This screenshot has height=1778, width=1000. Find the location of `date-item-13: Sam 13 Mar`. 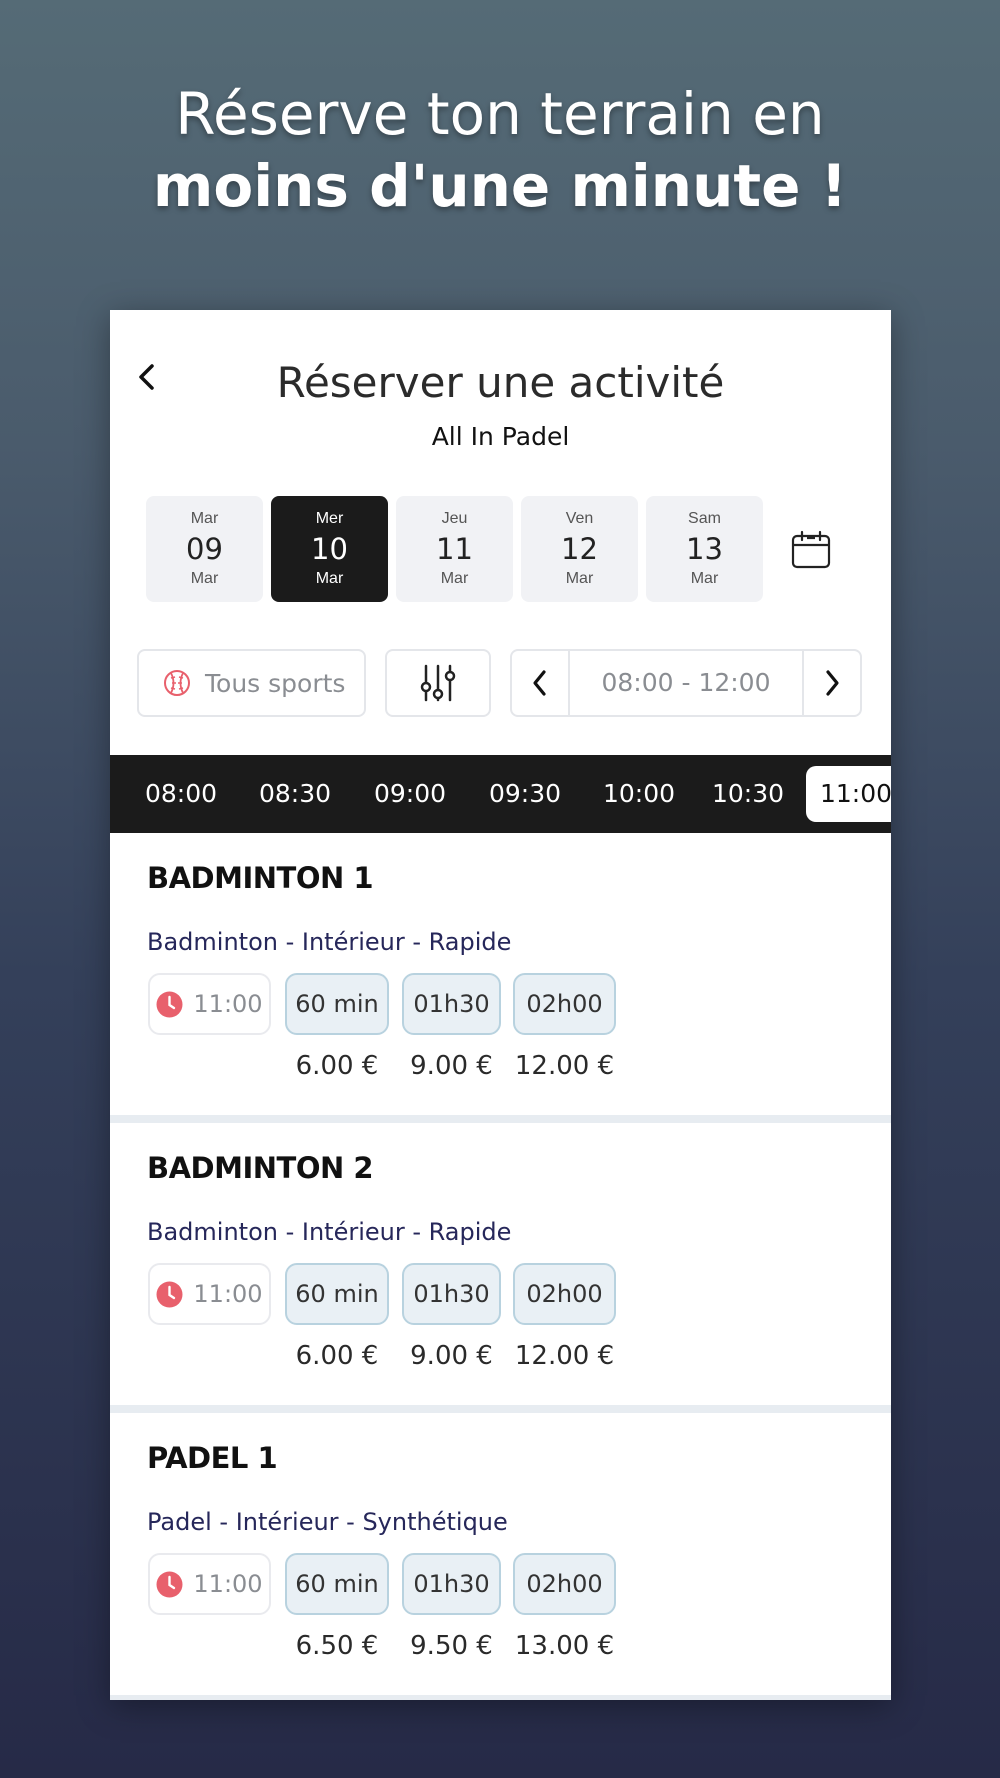

date-item-13: Sam 13 Mar is located at coordinates (704, 549).